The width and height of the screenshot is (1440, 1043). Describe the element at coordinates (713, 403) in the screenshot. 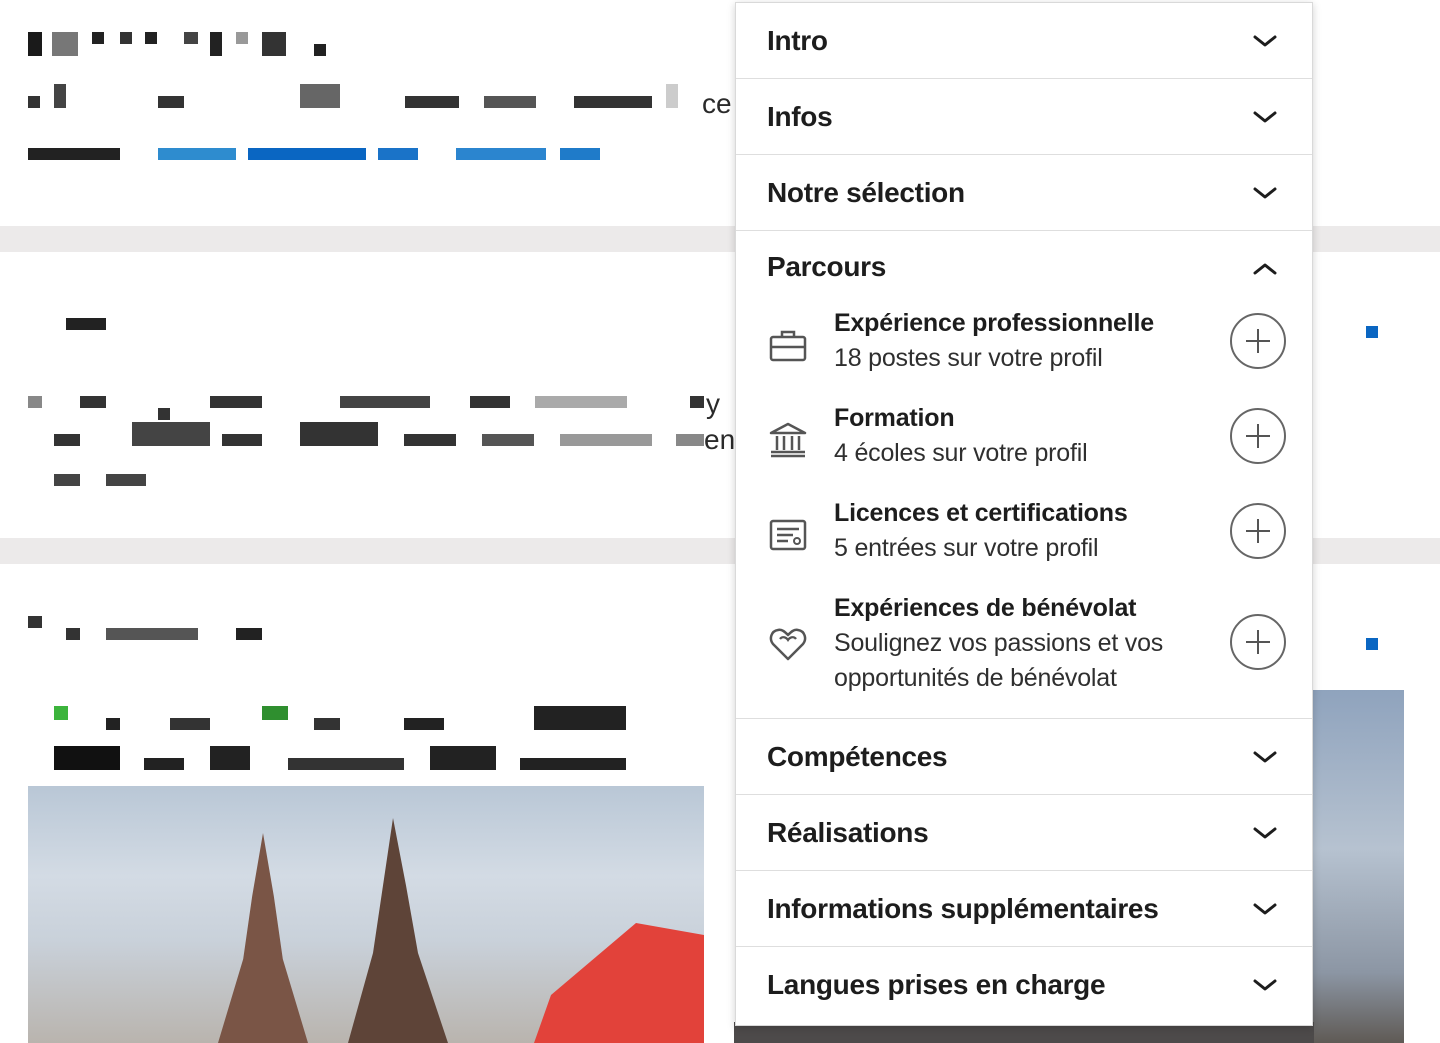

I see `text-fragment: y` at that location.